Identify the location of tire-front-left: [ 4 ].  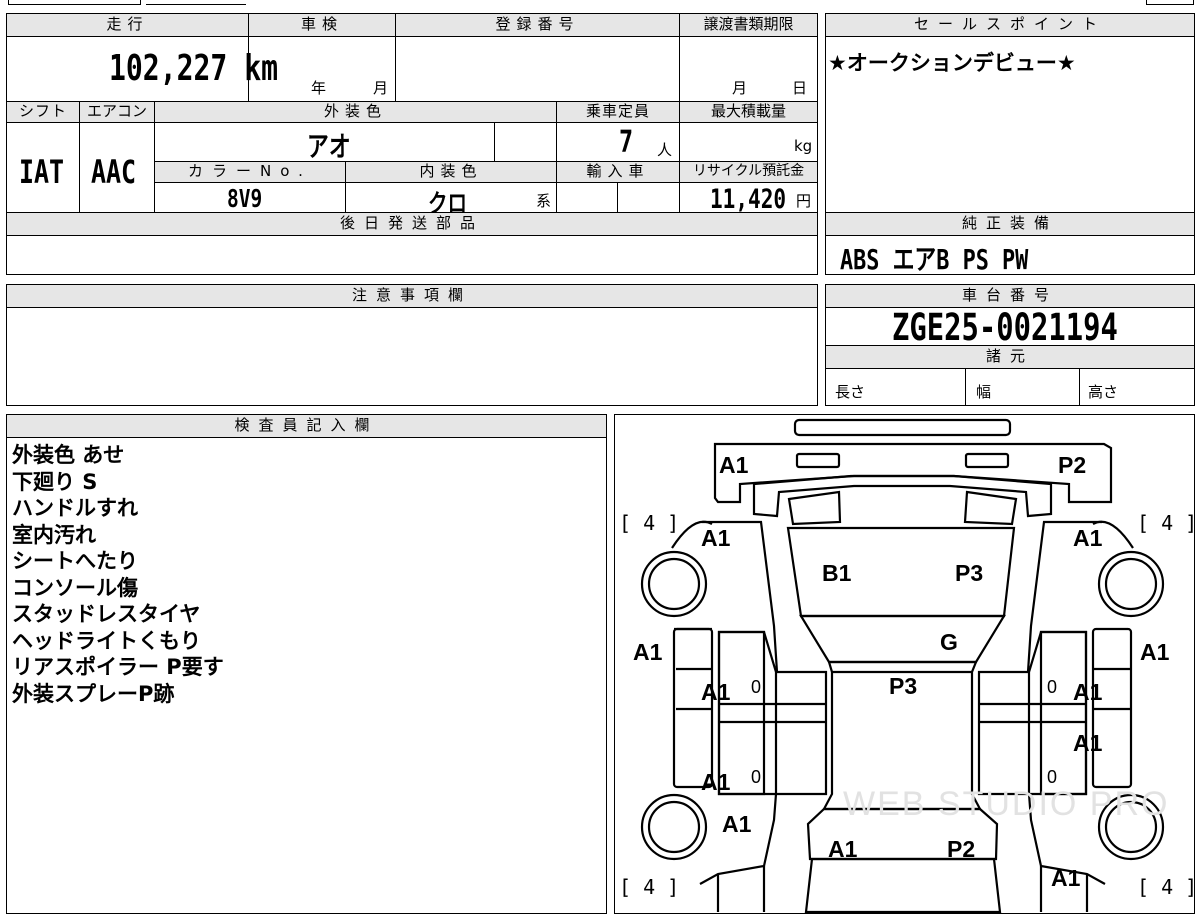
(649, 523).